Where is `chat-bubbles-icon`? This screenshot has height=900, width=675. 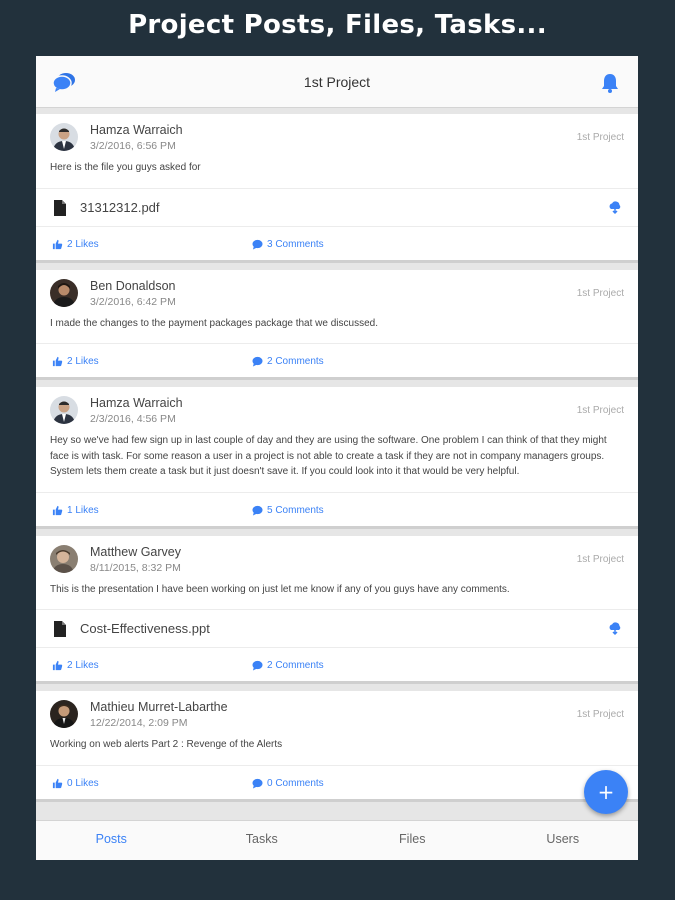 chat-bubbles-icon is located at coordinates (64, 82).